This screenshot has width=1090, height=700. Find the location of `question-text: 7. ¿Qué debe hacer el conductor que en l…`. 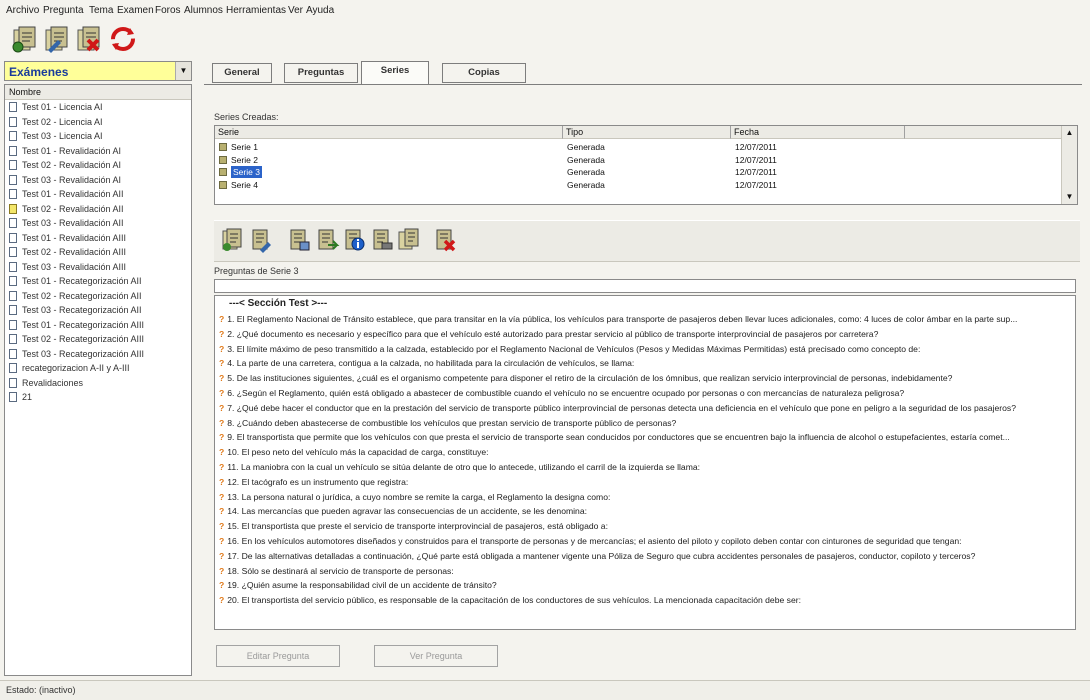

question-text: 7. ¿Qué debe hacer el conductor que en l… is located at coordinates (621, 407).